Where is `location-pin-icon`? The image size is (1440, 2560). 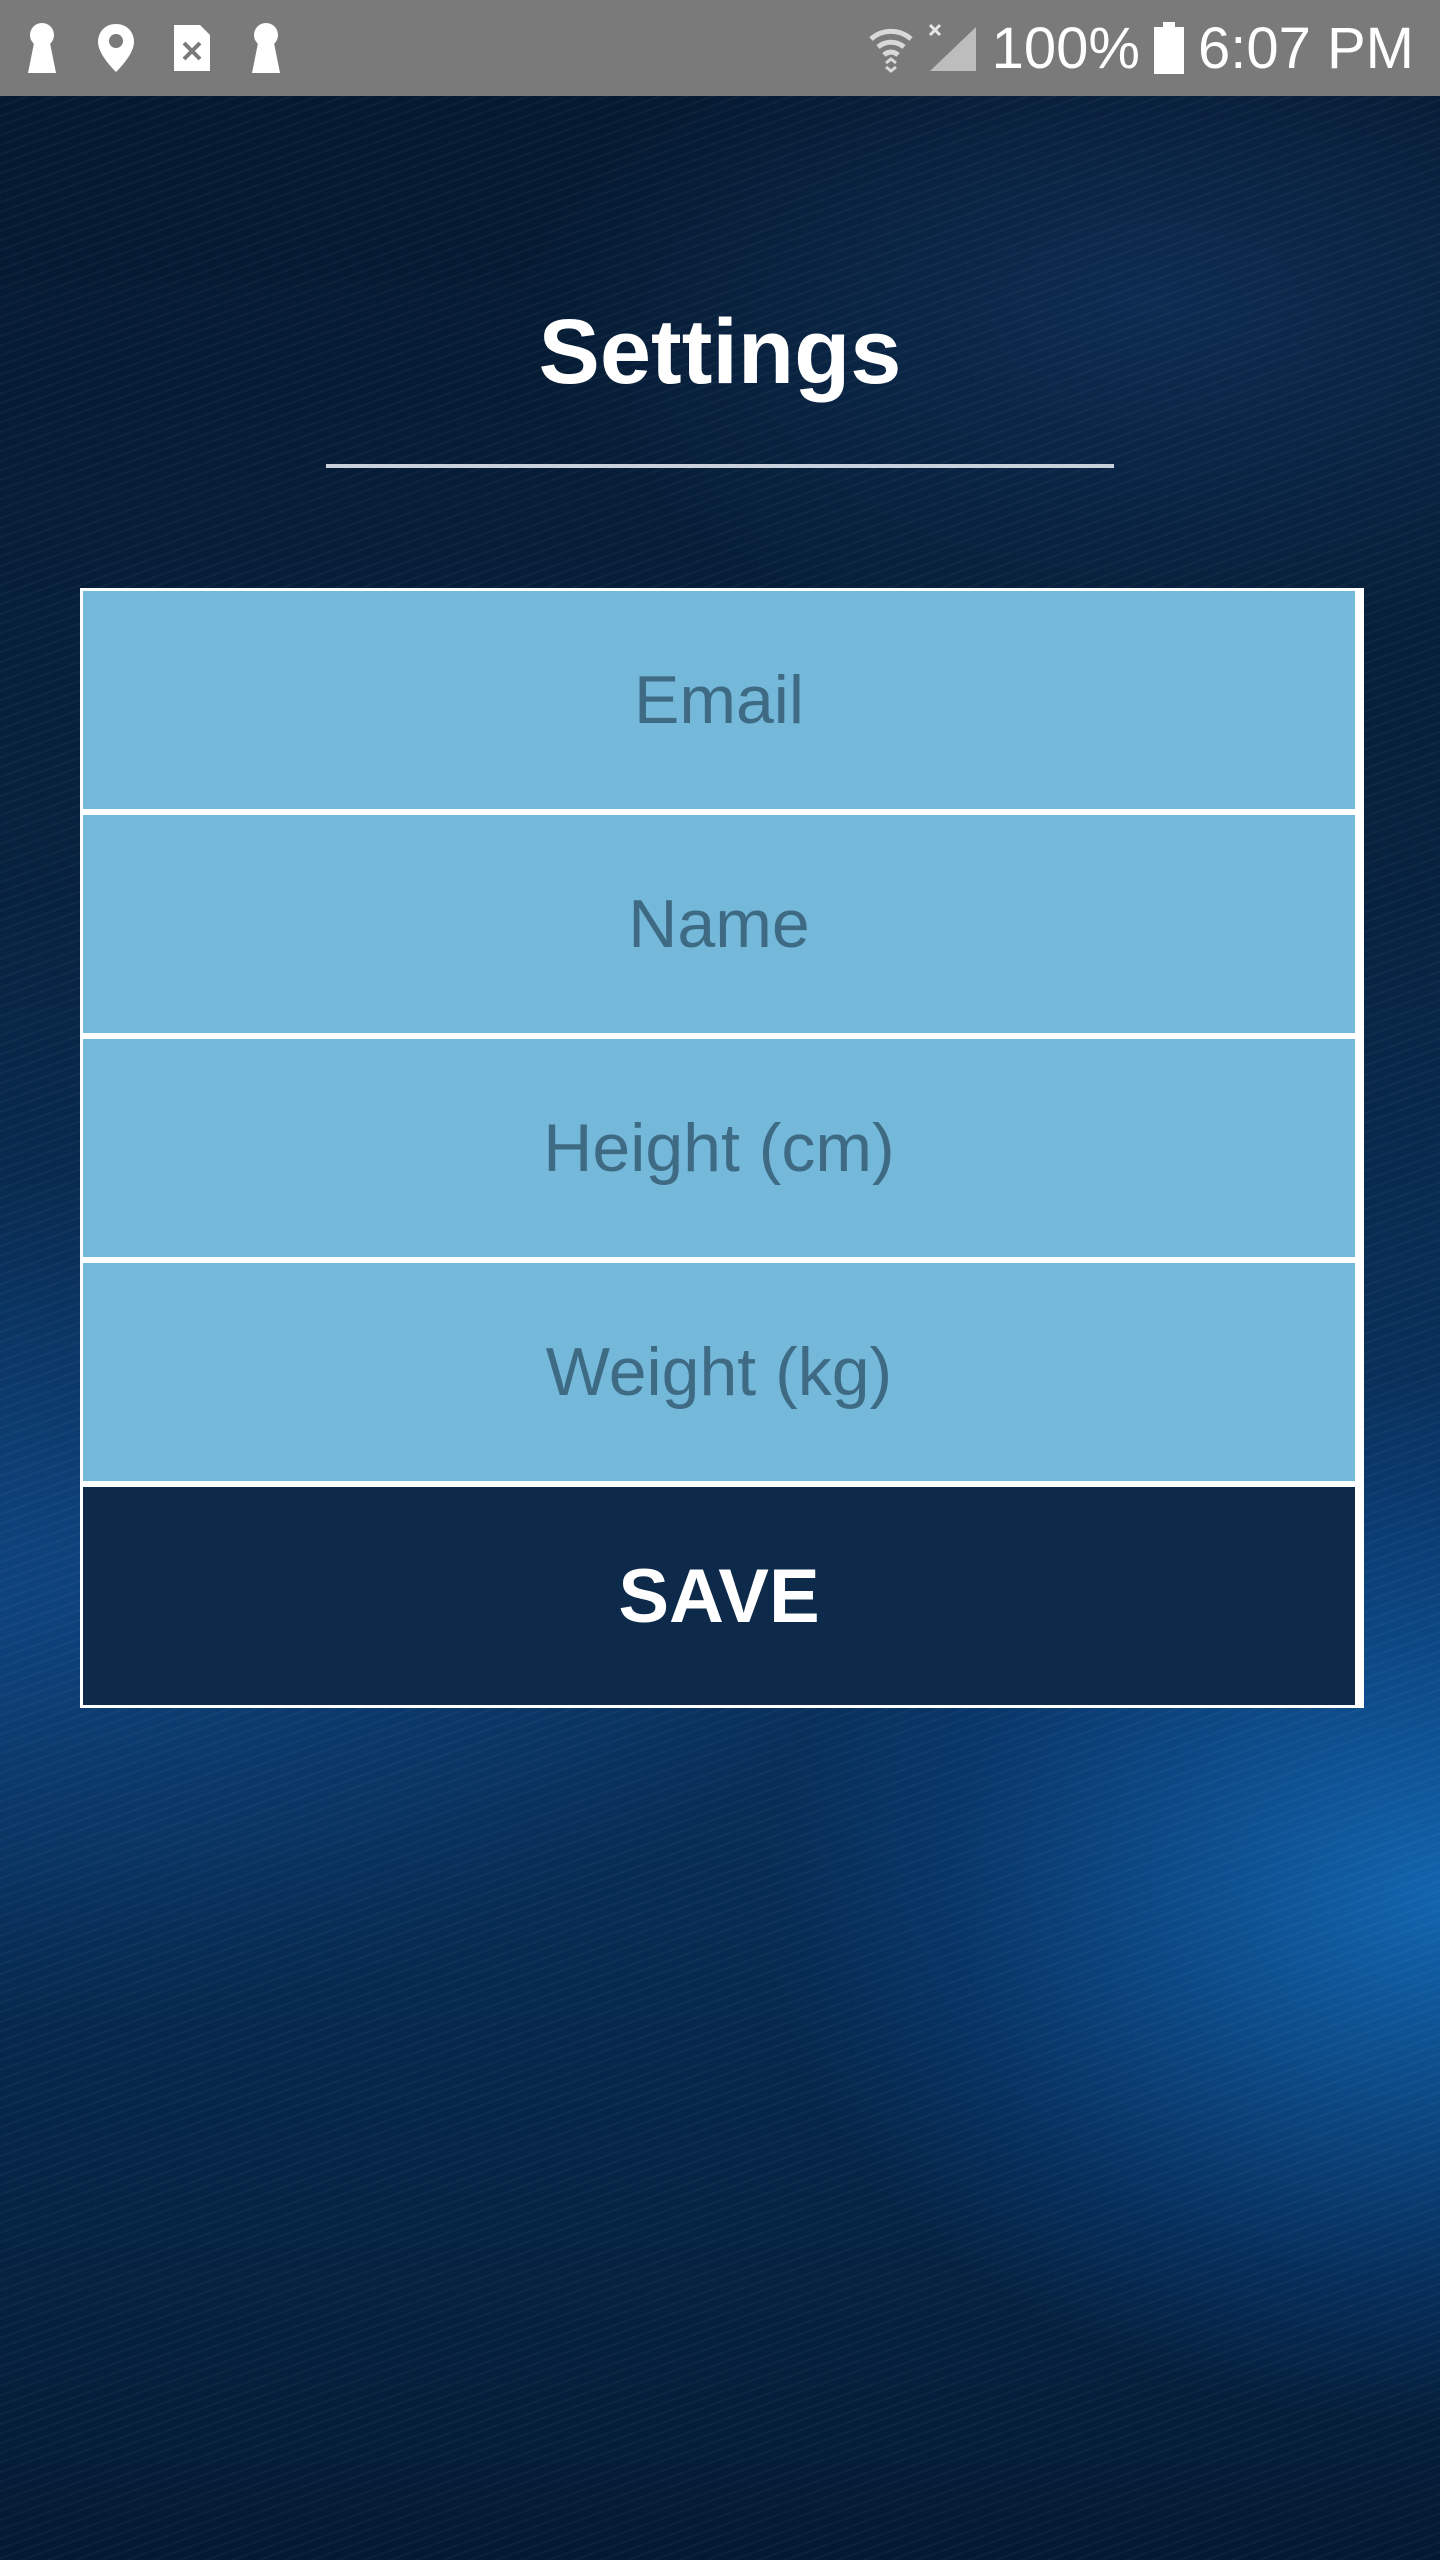 location-pin-icon is located at coordinates (116, 48).